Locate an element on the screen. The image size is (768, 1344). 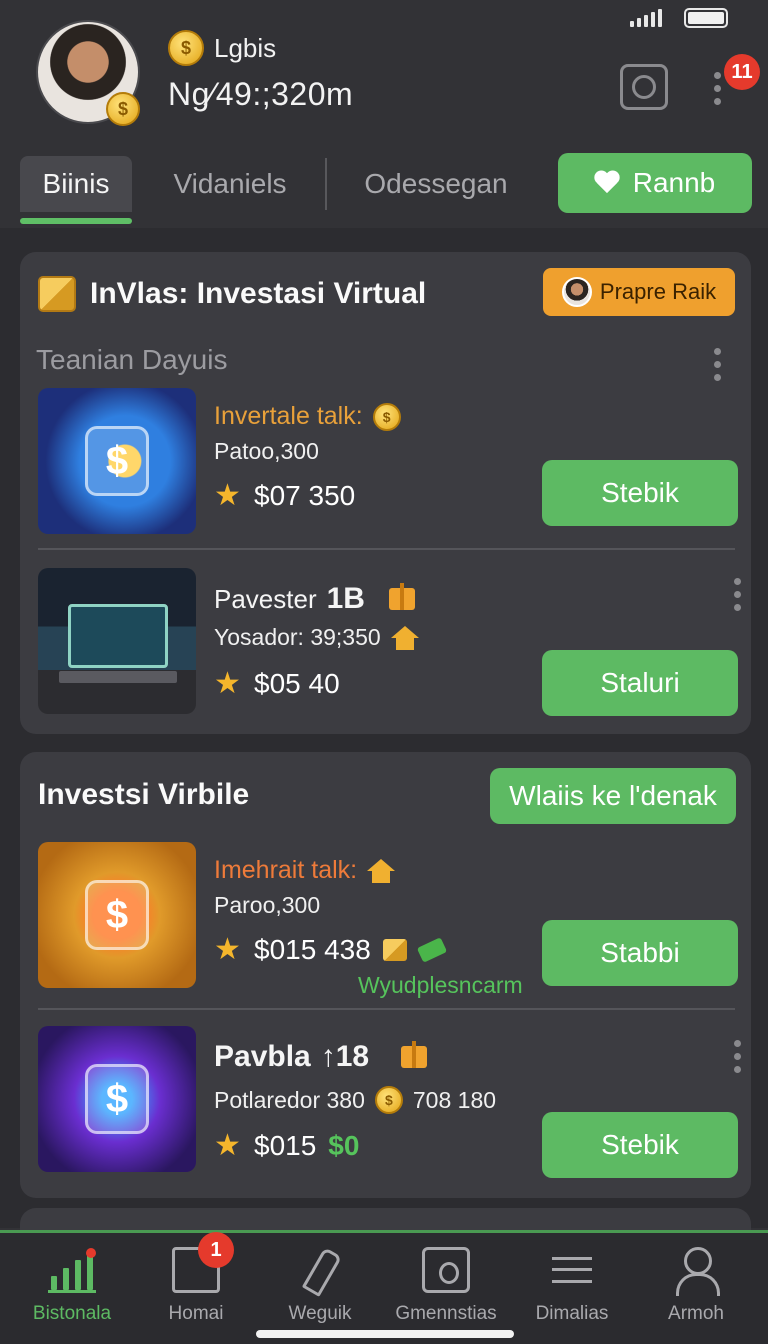
item-title: Invertale talk: $ is located at coordinates (307, 416).